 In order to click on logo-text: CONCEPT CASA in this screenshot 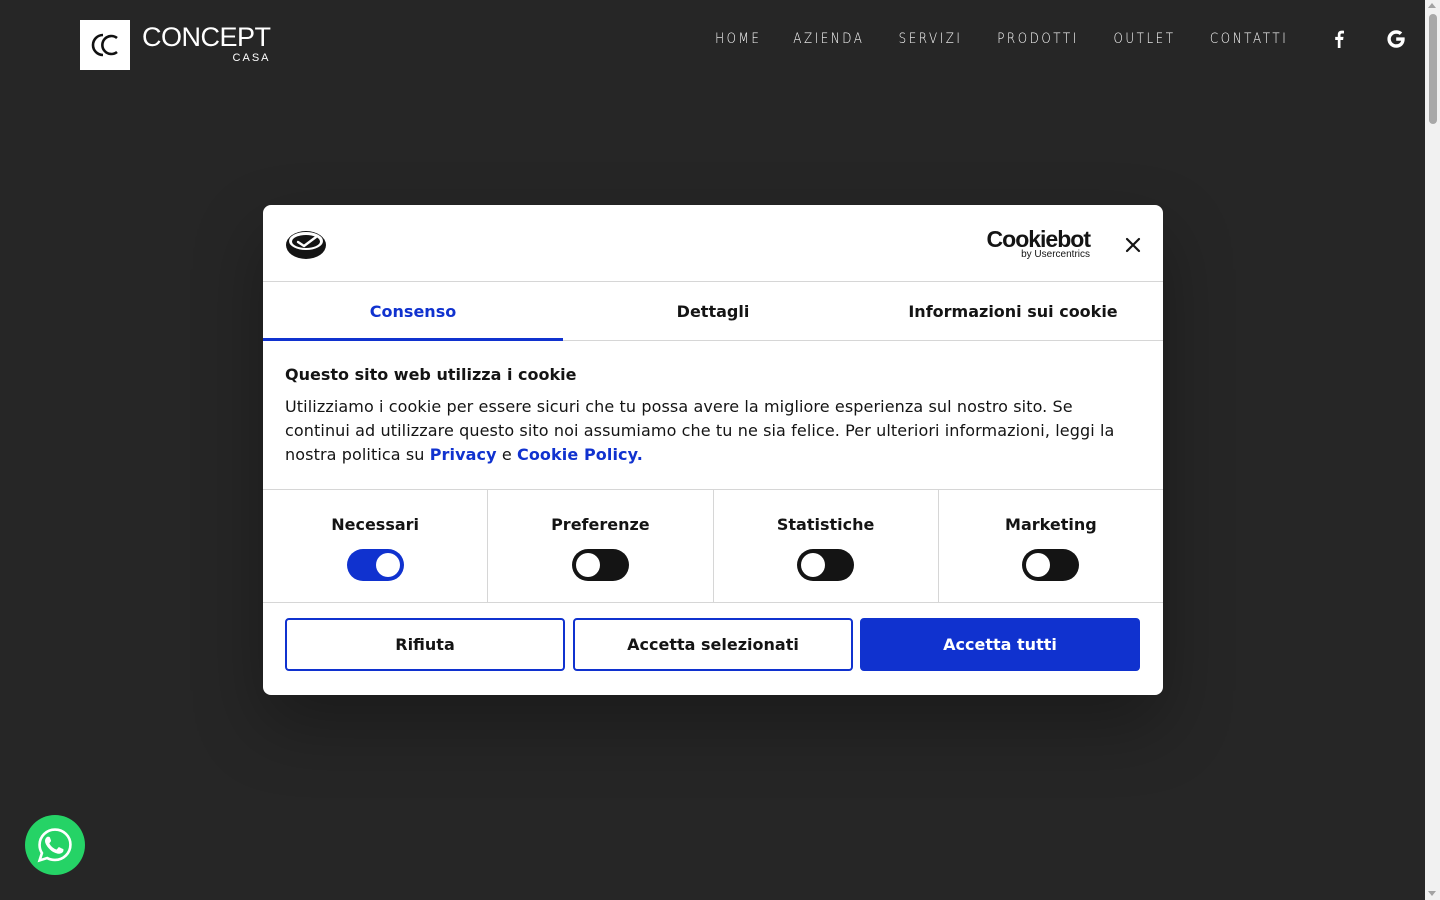, I will do `click(206, 42)`.